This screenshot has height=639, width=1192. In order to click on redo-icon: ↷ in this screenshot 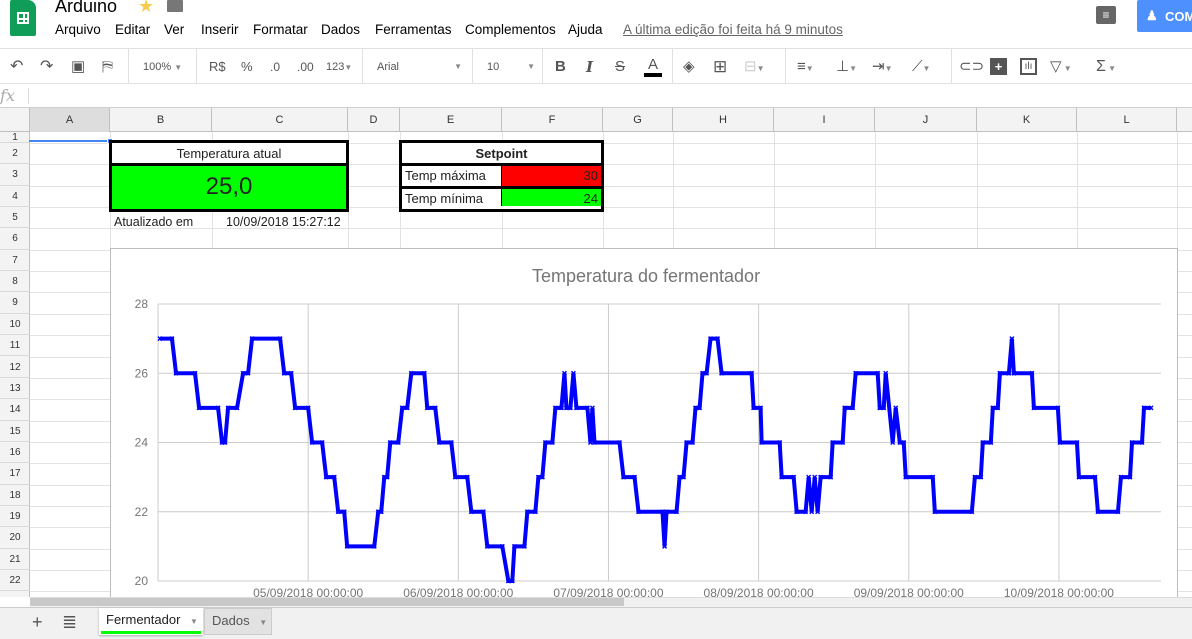, I will do `click(46, 67)`.